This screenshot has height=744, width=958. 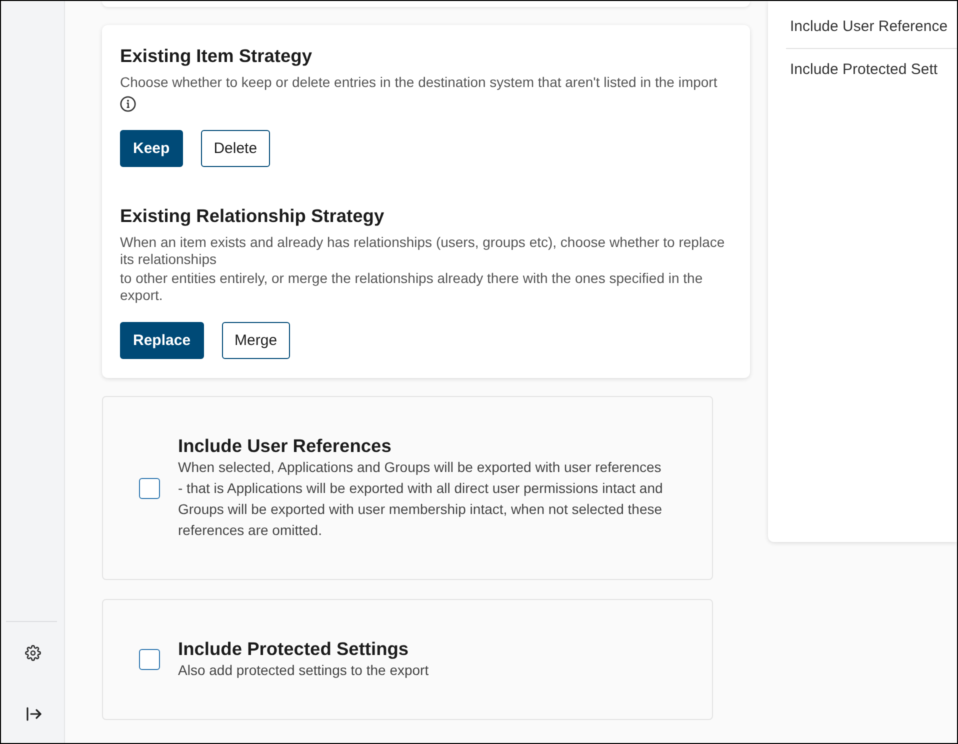 What do you see at coordinates (421, 499) in the screenshot?
I see `option-description: When selected, Applications and Groups will be exported with user references - that is Applications will be exported with all direct user permissions intact and Groups will be exported with user membership intact, when not selected these references are omitted.` at bounding box center [421, 499].